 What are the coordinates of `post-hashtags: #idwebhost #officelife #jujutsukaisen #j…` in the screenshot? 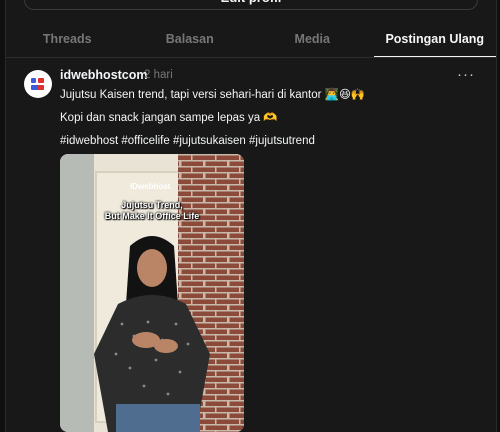 It's located at (187, 141).